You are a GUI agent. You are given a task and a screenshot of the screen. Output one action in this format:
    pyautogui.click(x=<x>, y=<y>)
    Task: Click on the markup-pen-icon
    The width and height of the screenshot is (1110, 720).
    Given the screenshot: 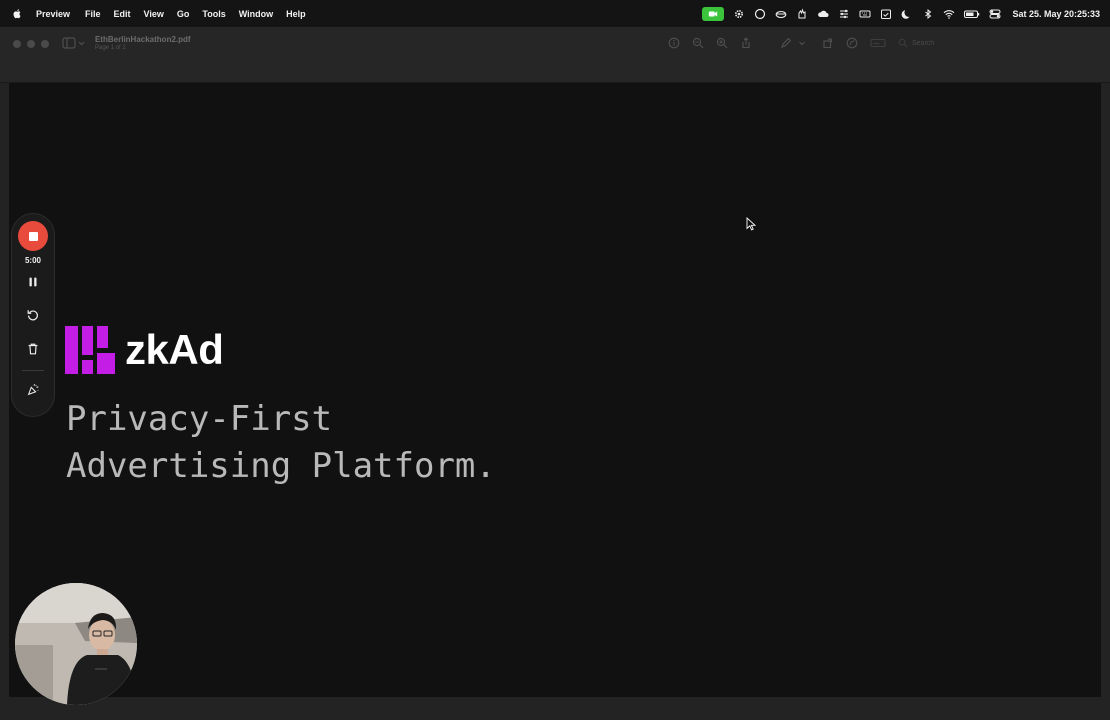 What is the action you would take?
    pyautogui.click(x=786, y=43)
    